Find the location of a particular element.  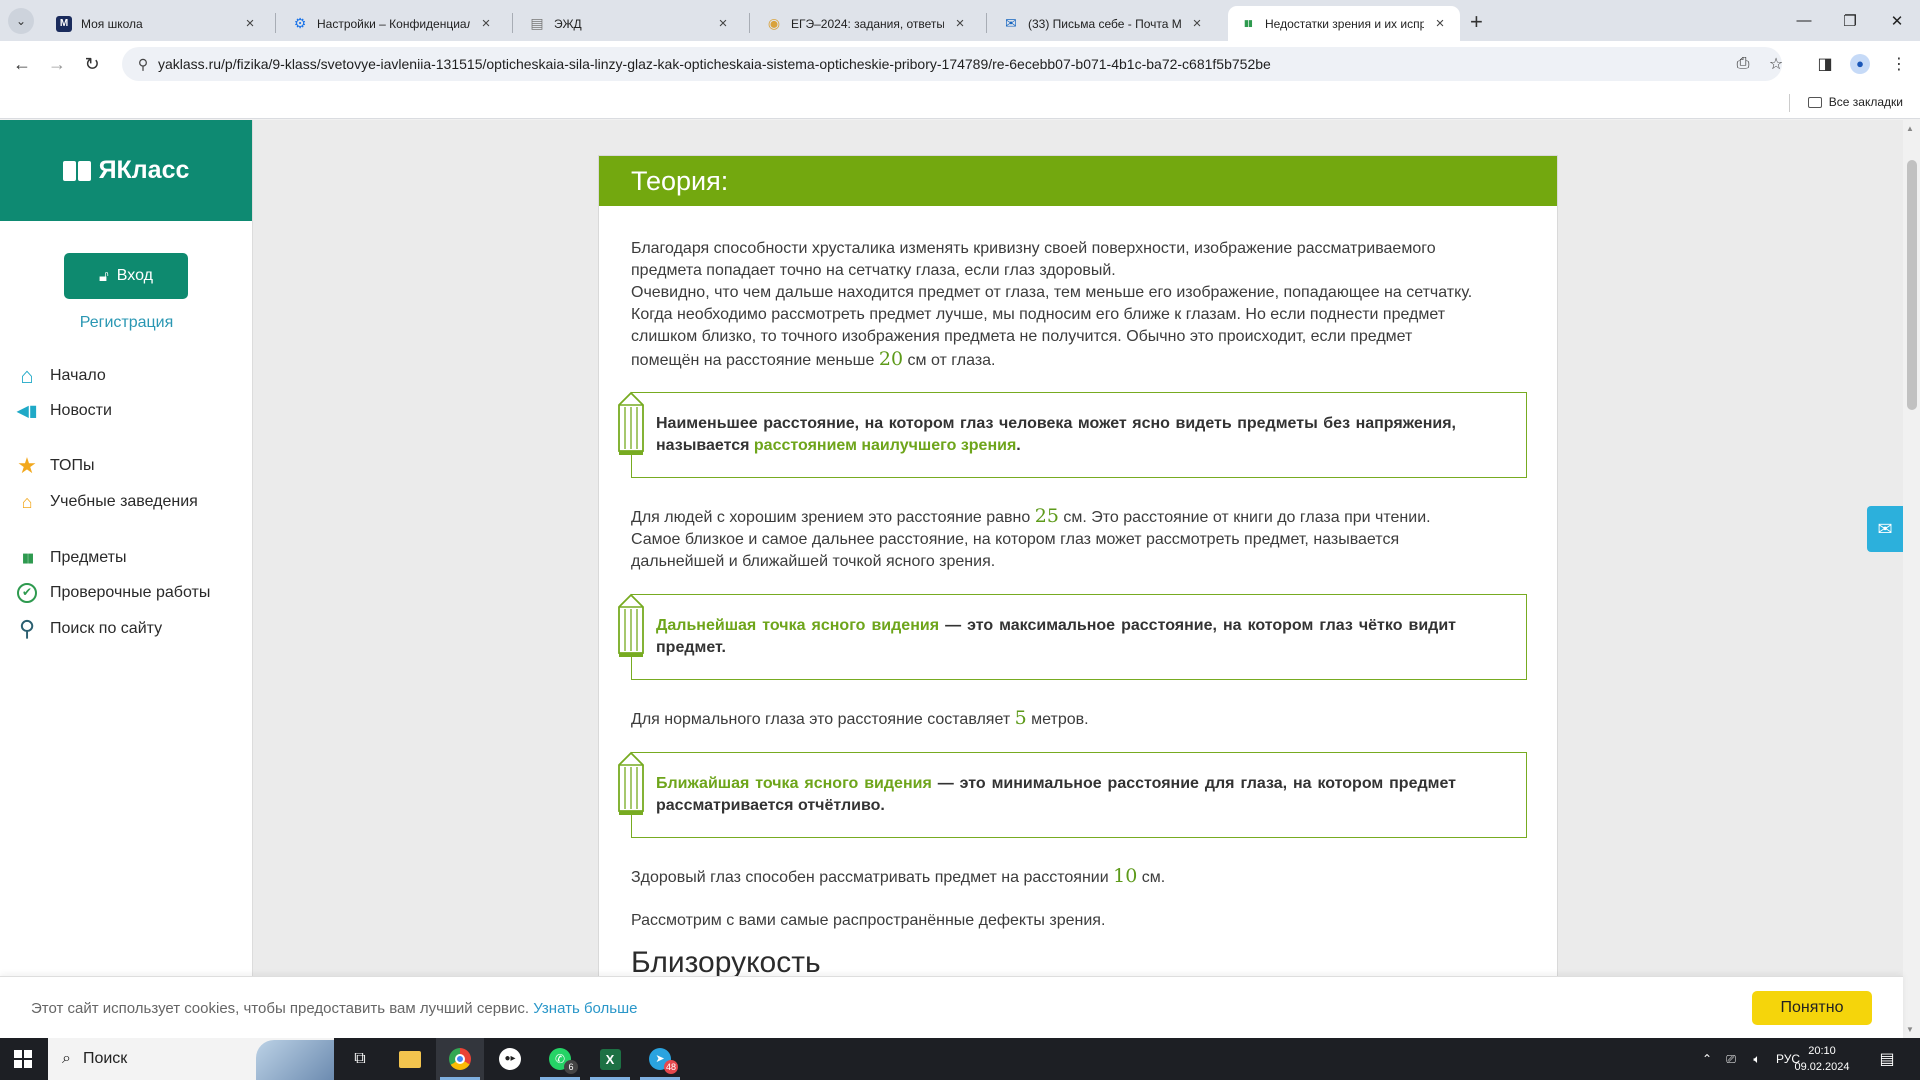

reload-icon: ↻ is located at coordinates (92, 64).